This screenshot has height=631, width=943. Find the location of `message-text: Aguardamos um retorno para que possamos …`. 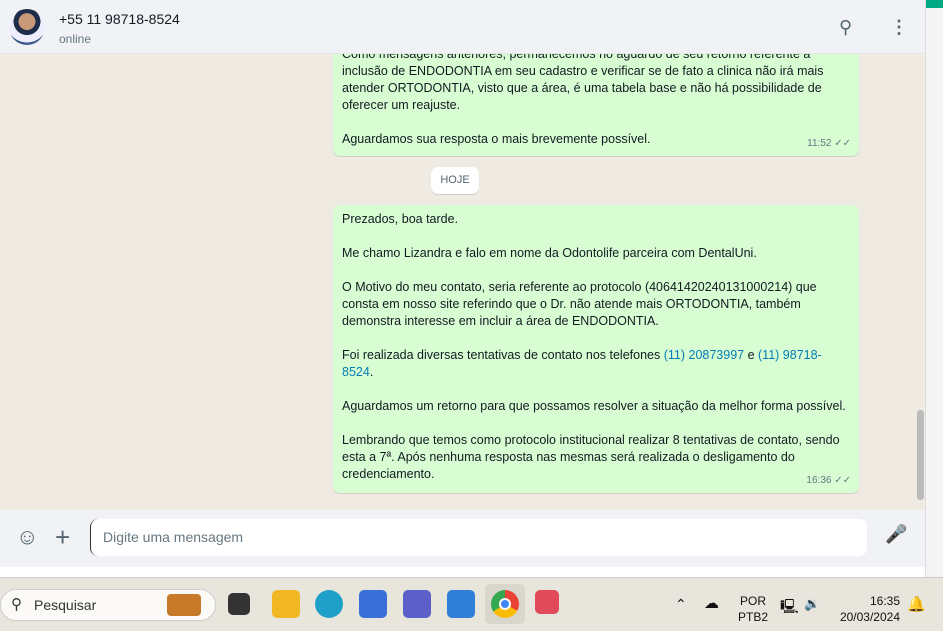

message-text: Aguardamos um retorno para que possamos … is located at coordinates (594, 406).